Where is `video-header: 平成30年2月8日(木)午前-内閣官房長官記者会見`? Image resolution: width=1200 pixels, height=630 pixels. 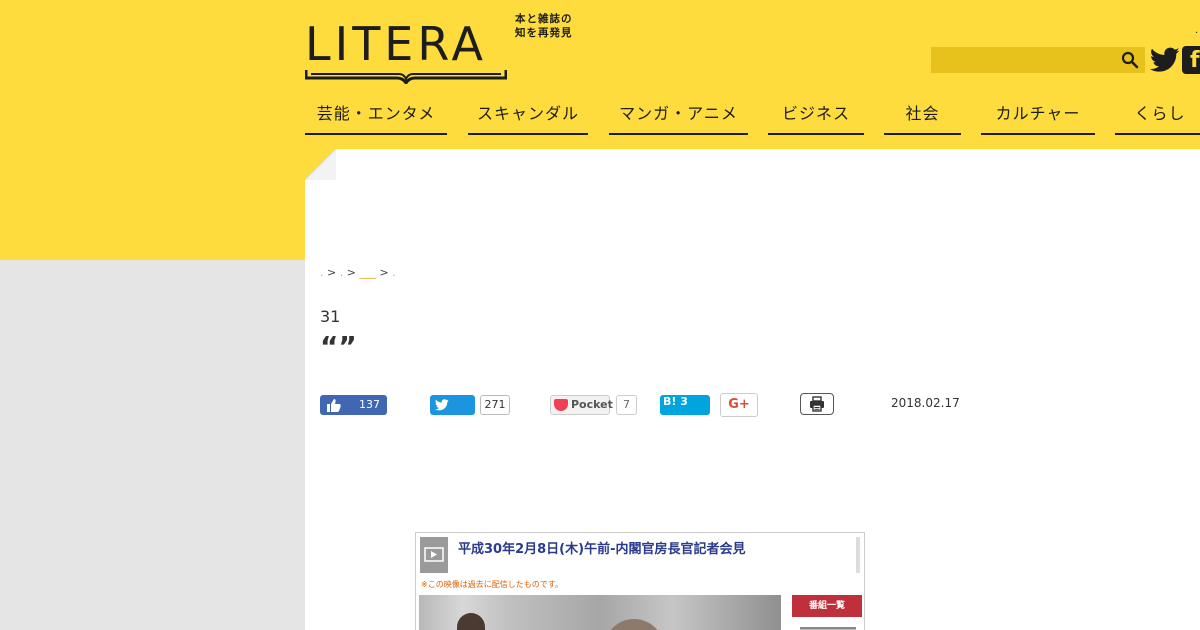
video-header: 平成30年2月8日(木)午前-内閣官房長官記者会見 is located at coordinates (640, 554).